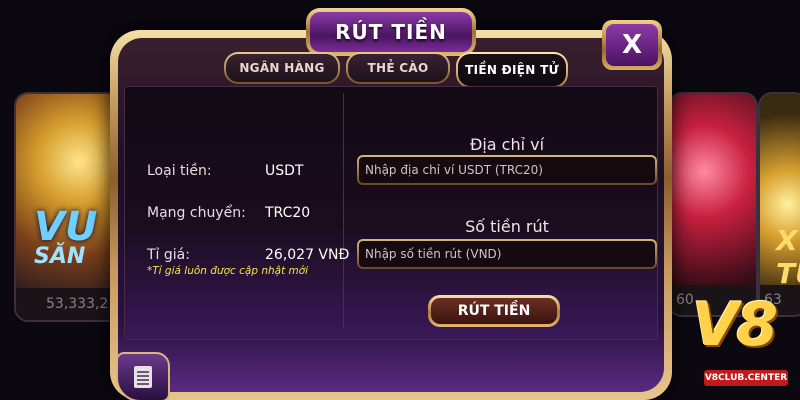  Describe the element at coordinates (788, 257) in the screenshot. I see `tile-title: X TU` at that location.